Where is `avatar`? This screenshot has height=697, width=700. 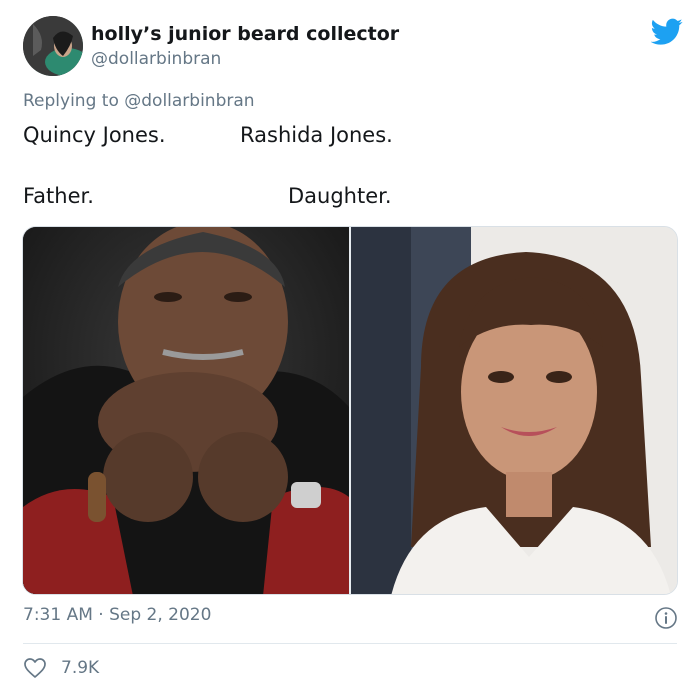 avatar is located at coordinates (53, 46).